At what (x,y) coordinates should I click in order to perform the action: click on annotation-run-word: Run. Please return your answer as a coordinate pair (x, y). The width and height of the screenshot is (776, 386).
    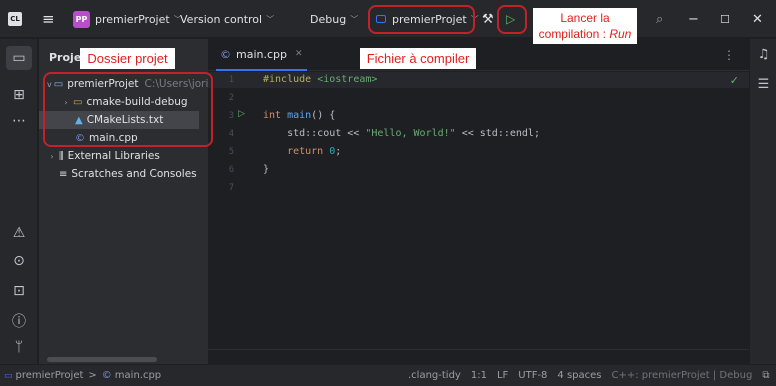
    Looking at the image, I should click on (620, 34).